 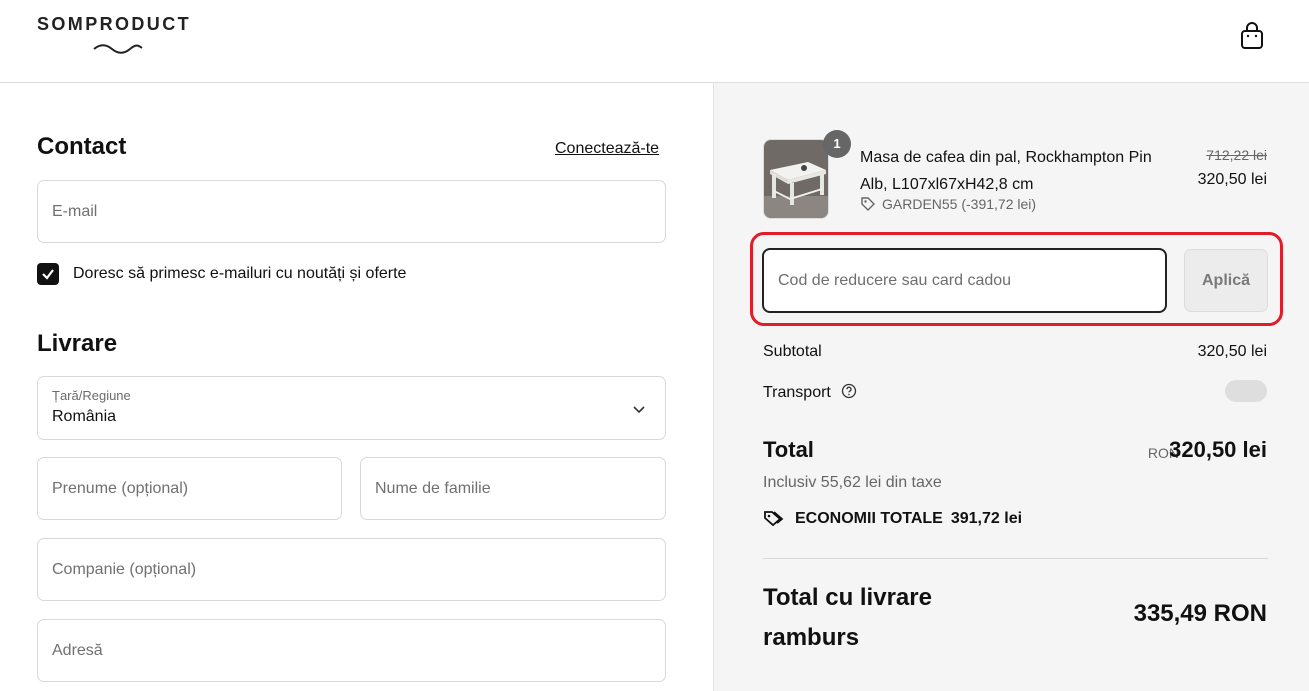 I want to click on shipping-row: Transport, so click(x=810, y=392).